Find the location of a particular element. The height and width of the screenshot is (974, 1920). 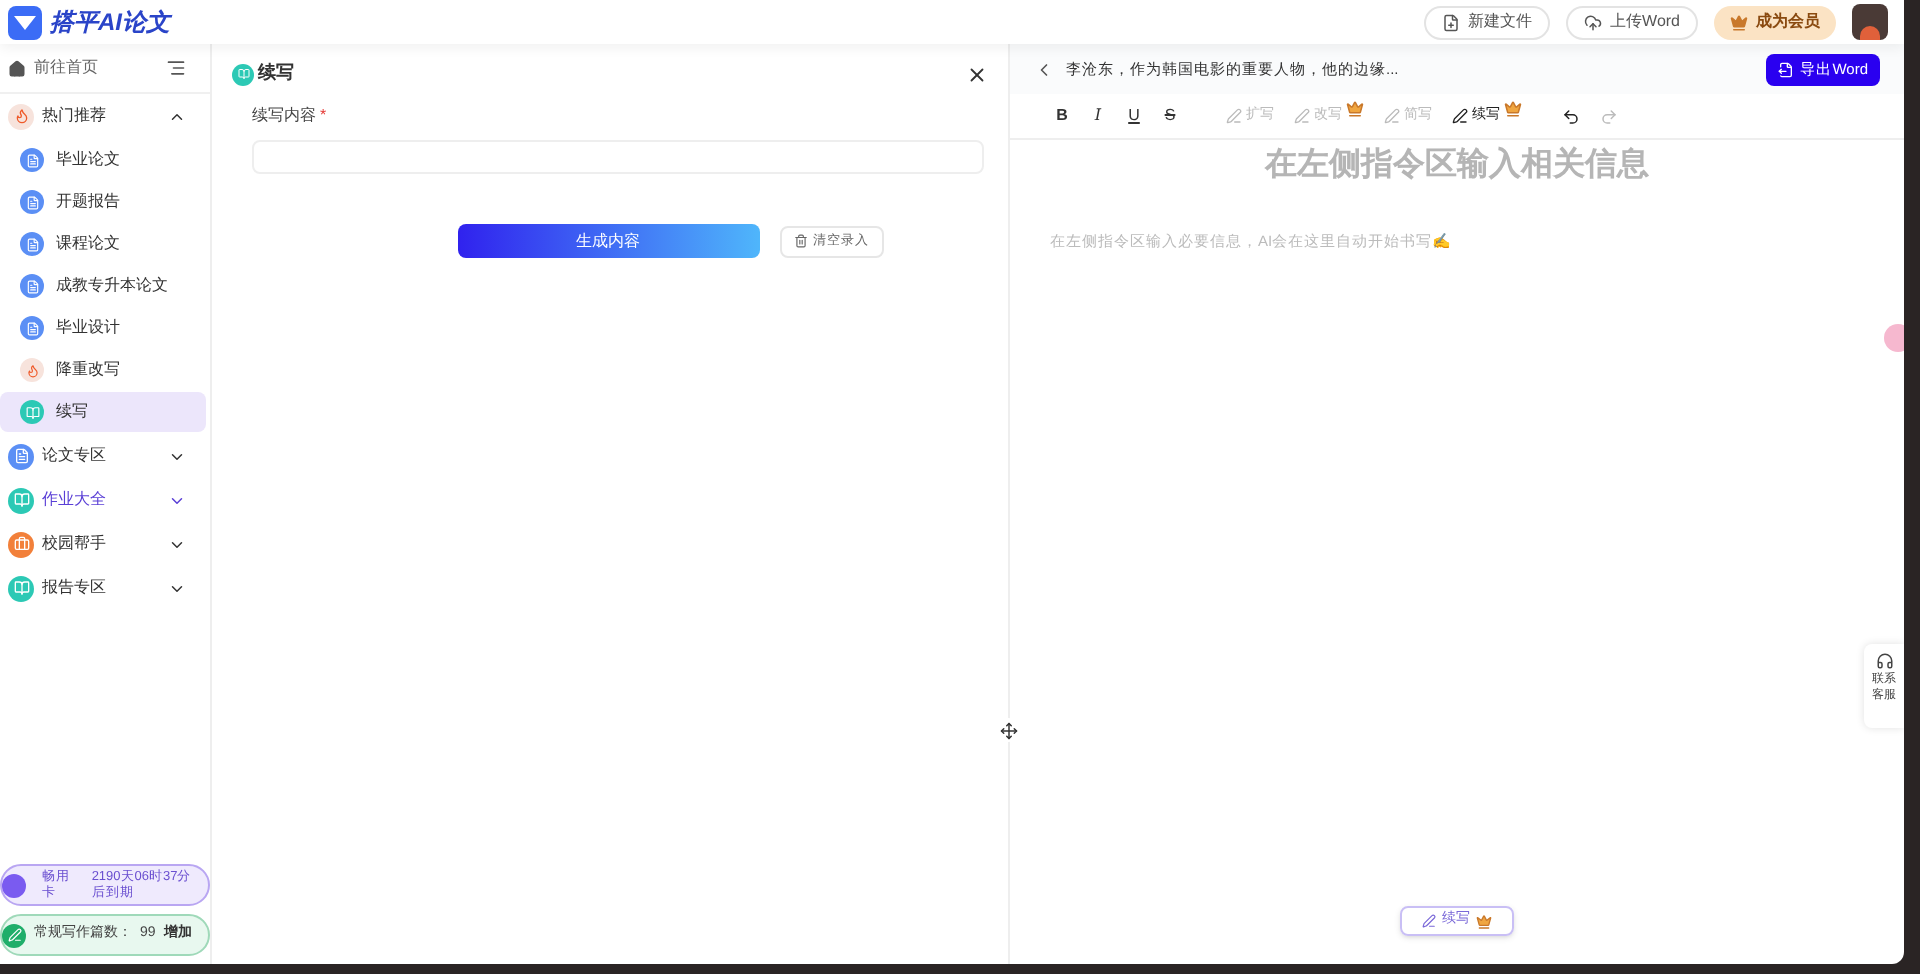

sidebar-group: 热门推荐 is located at coordinates (105, 116).